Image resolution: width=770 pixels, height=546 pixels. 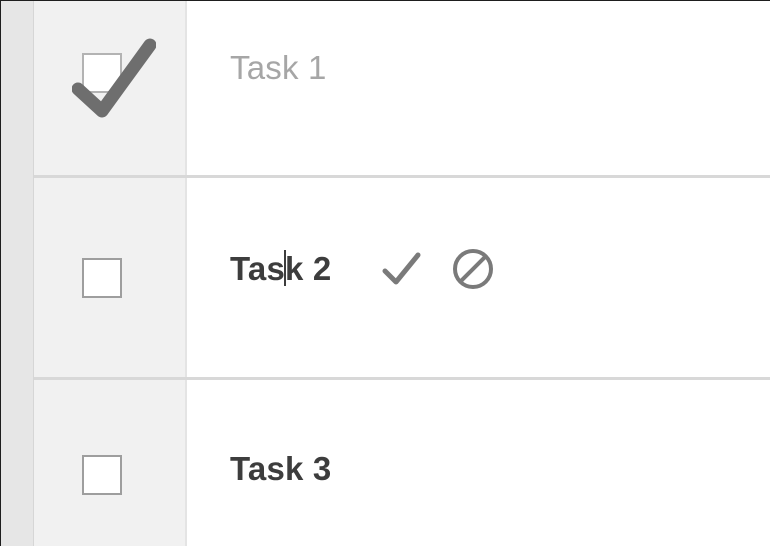 I want to click on task-2-checkbox, so click(x=102, y=278).